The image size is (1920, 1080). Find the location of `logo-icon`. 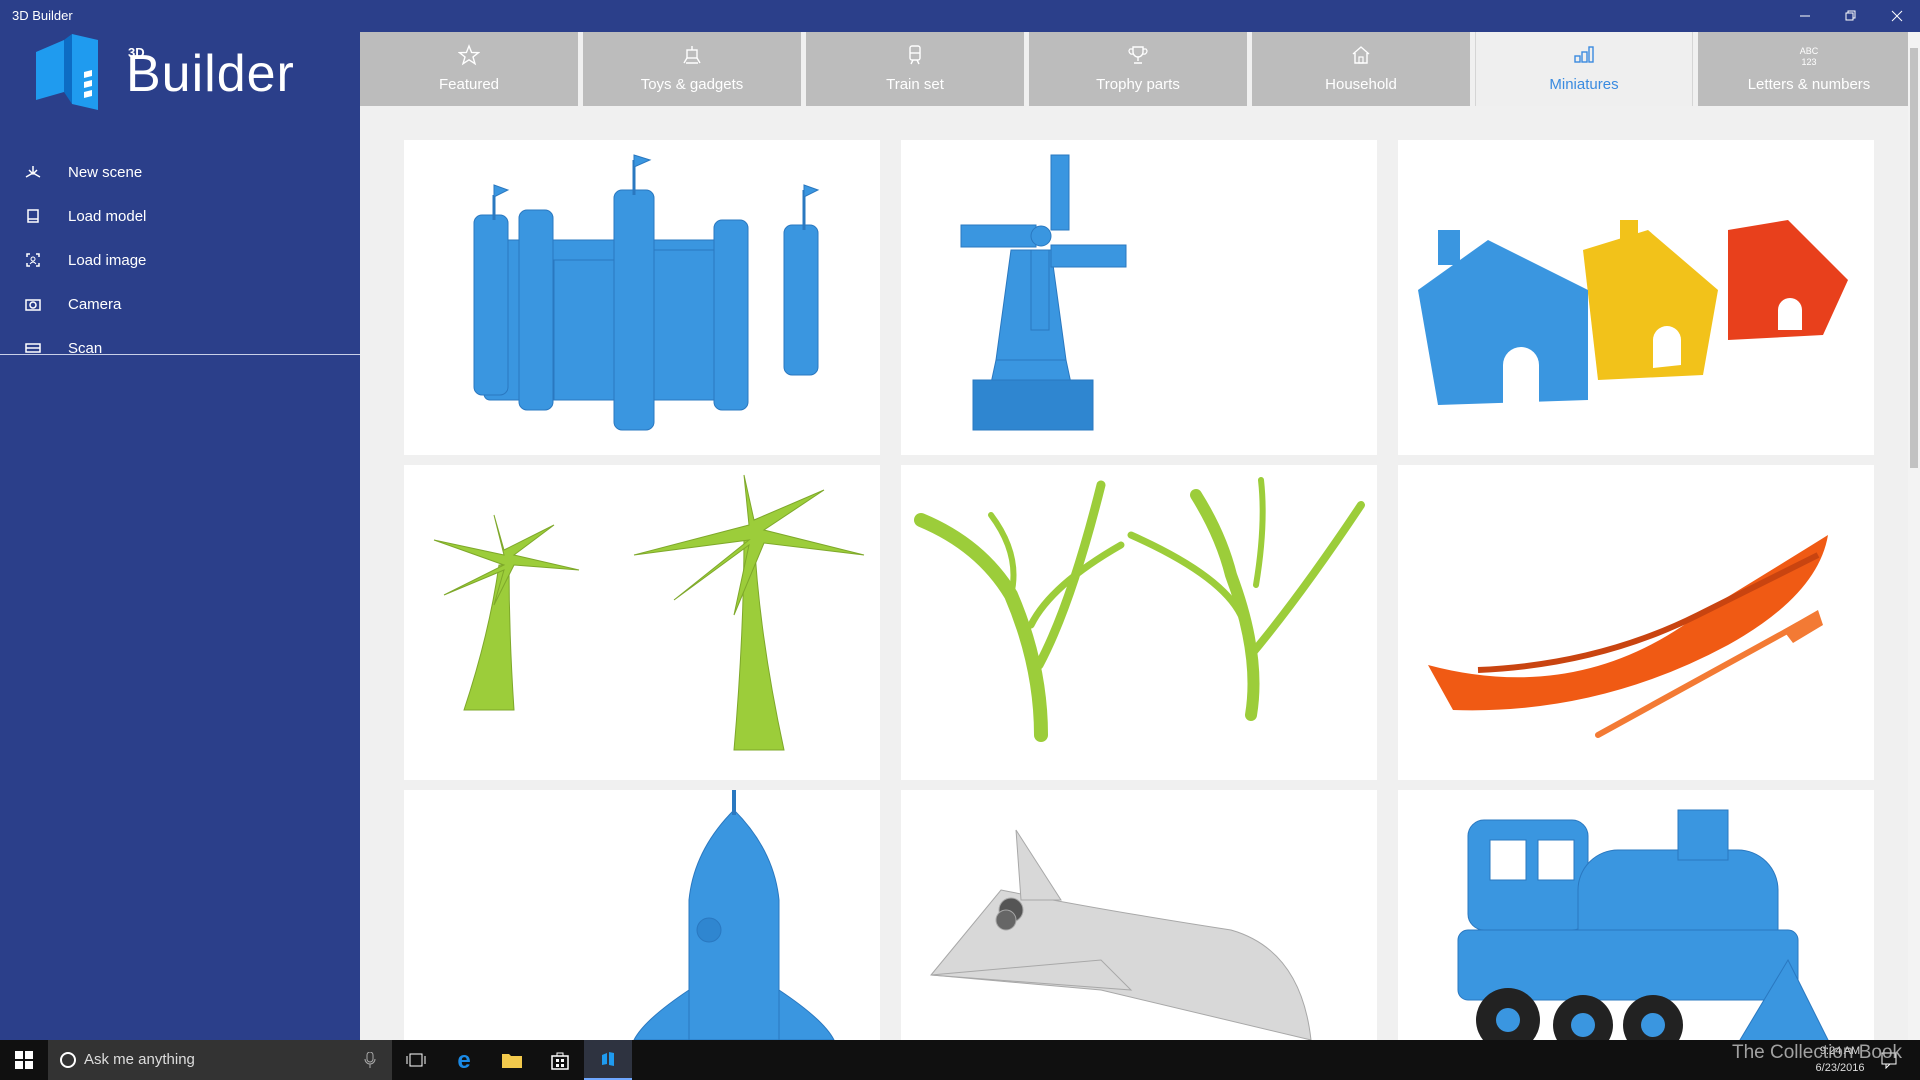

logo-icon is located at coordinates (67, 72).